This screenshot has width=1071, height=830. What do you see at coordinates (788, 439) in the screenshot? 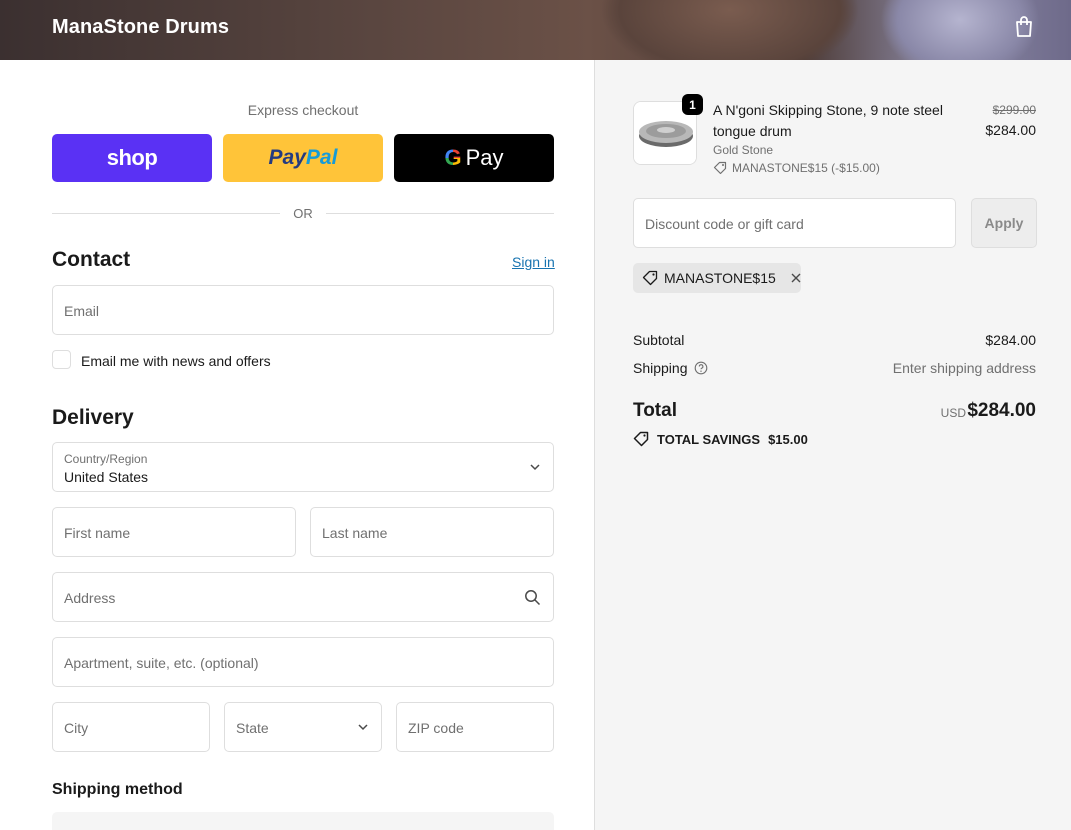
I see `savings-value: $15.00` at bounding box center [788, 439].